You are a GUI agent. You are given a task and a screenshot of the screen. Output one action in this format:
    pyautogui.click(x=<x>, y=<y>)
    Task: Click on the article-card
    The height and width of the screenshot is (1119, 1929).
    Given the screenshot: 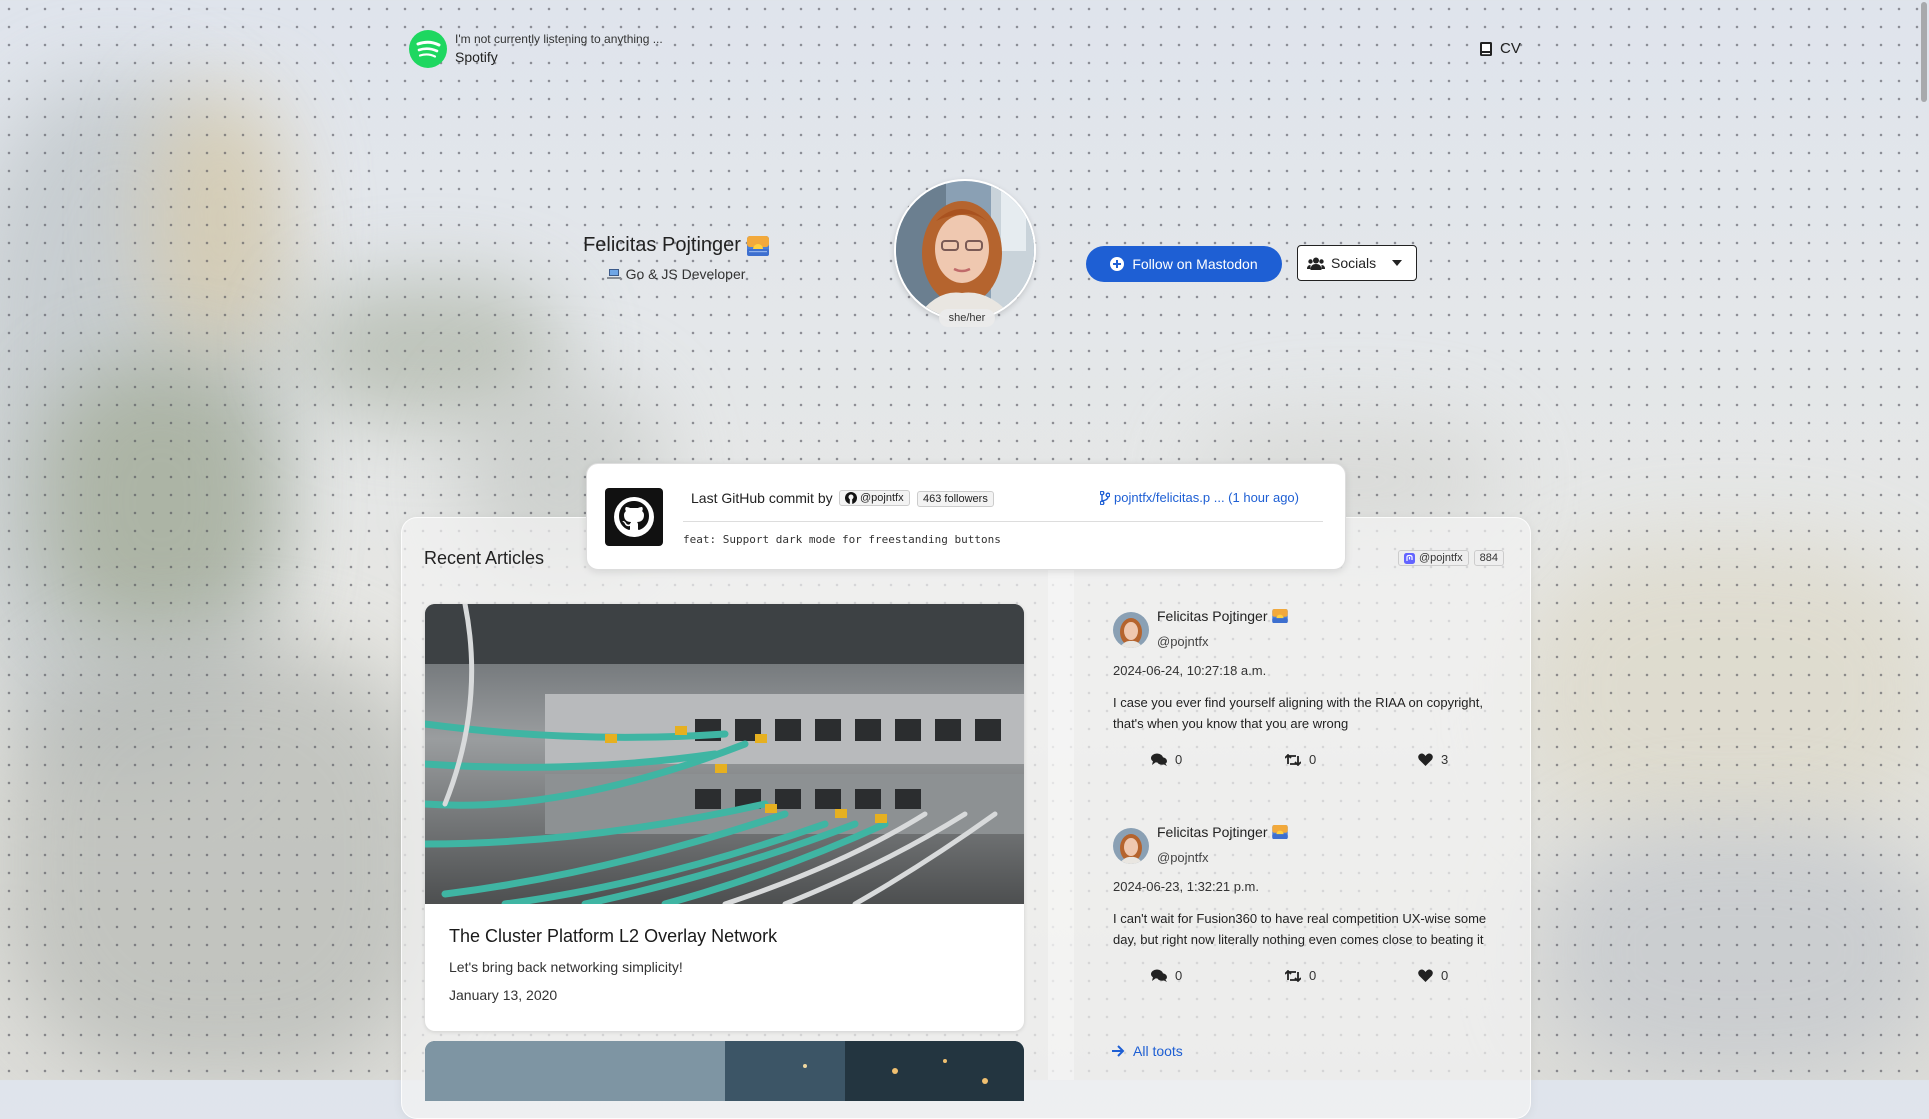 What is the action you would take?
    pyautogui.click(x=724, y=1071)
    